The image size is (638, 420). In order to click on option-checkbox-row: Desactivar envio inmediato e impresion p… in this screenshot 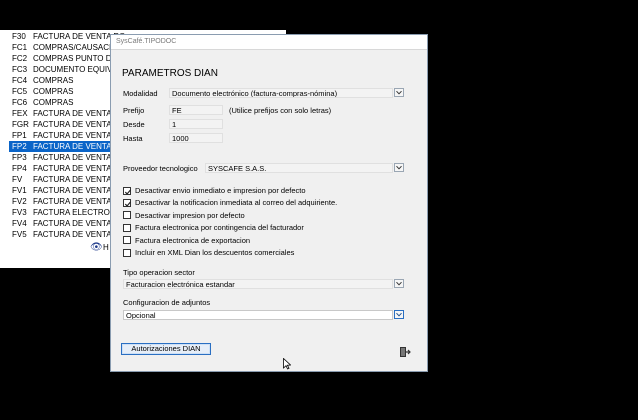, I will do `click(214, 190)`.